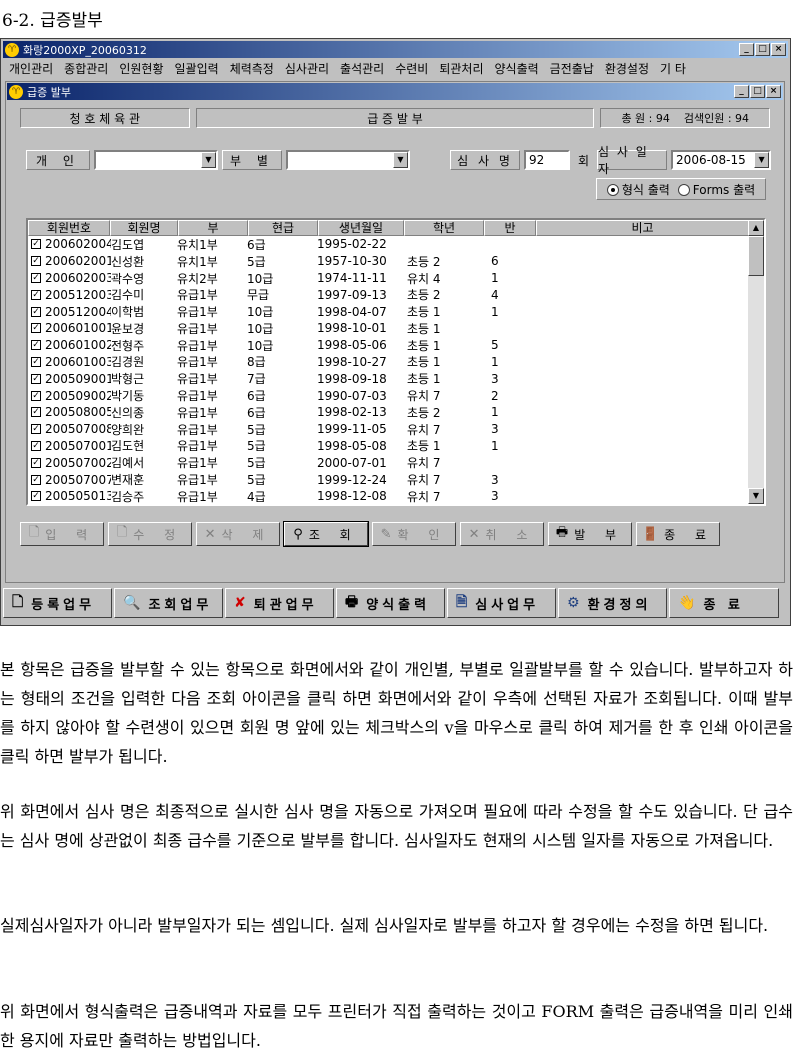 This screenshot has height=1064, width=793. I want to click on exit-button: 🚪 종 료, so click(678, 534).